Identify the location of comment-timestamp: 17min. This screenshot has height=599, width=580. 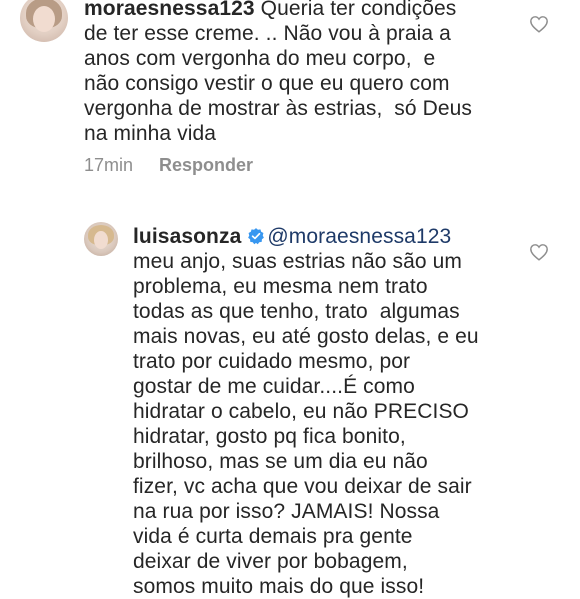
(109, 165).